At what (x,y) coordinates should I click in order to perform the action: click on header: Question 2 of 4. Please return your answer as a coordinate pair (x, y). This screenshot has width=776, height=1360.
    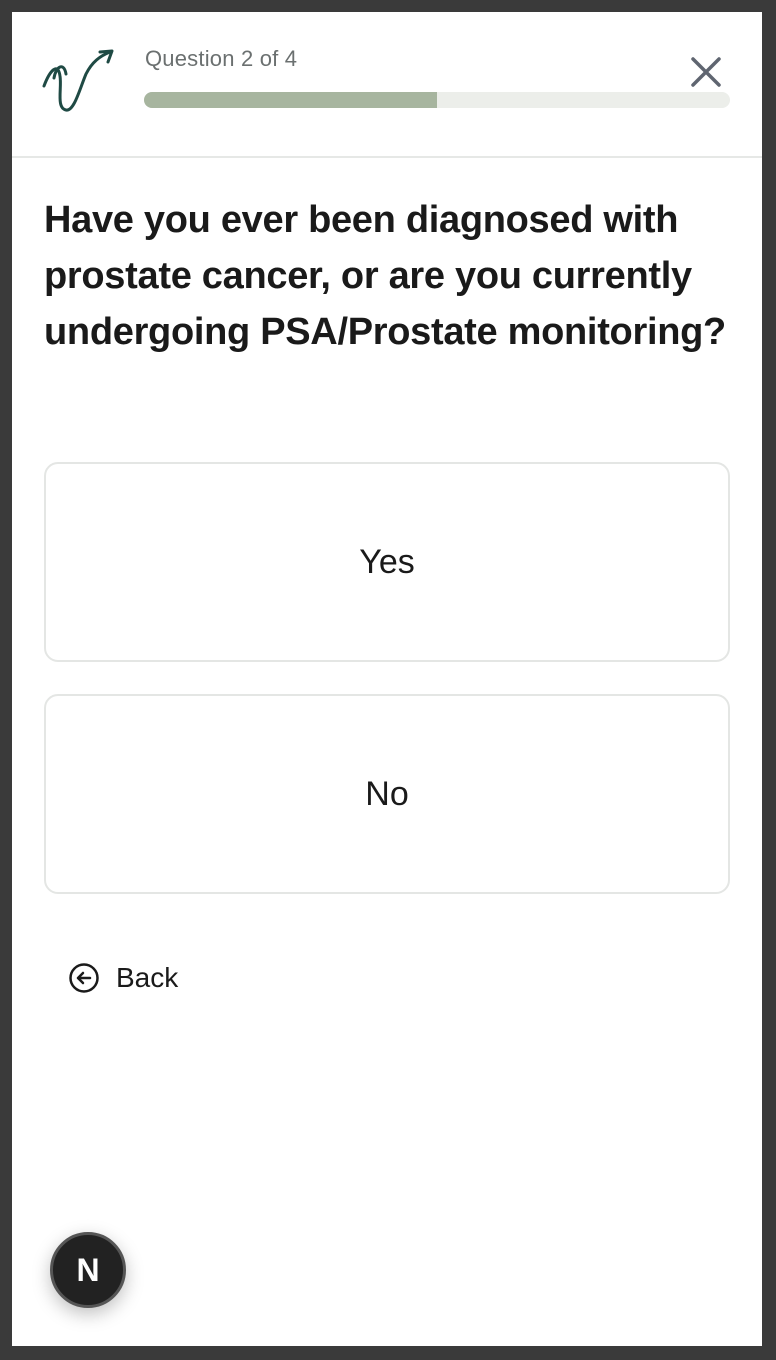
    Looking at the image, I should click on (387, 85).